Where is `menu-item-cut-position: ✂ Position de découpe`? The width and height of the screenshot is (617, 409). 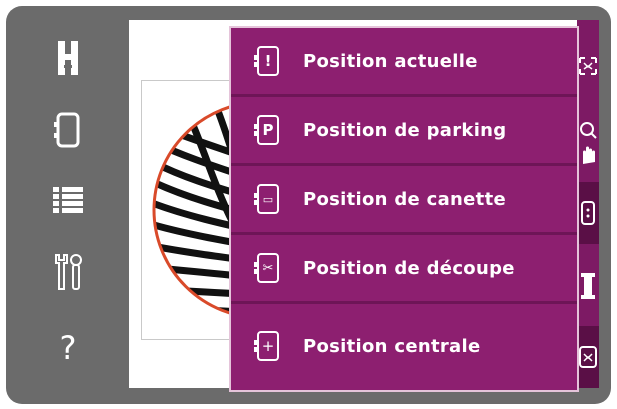
menu-item-cut-position: ✂ Position de découpe is located at coordinates (404, 269).